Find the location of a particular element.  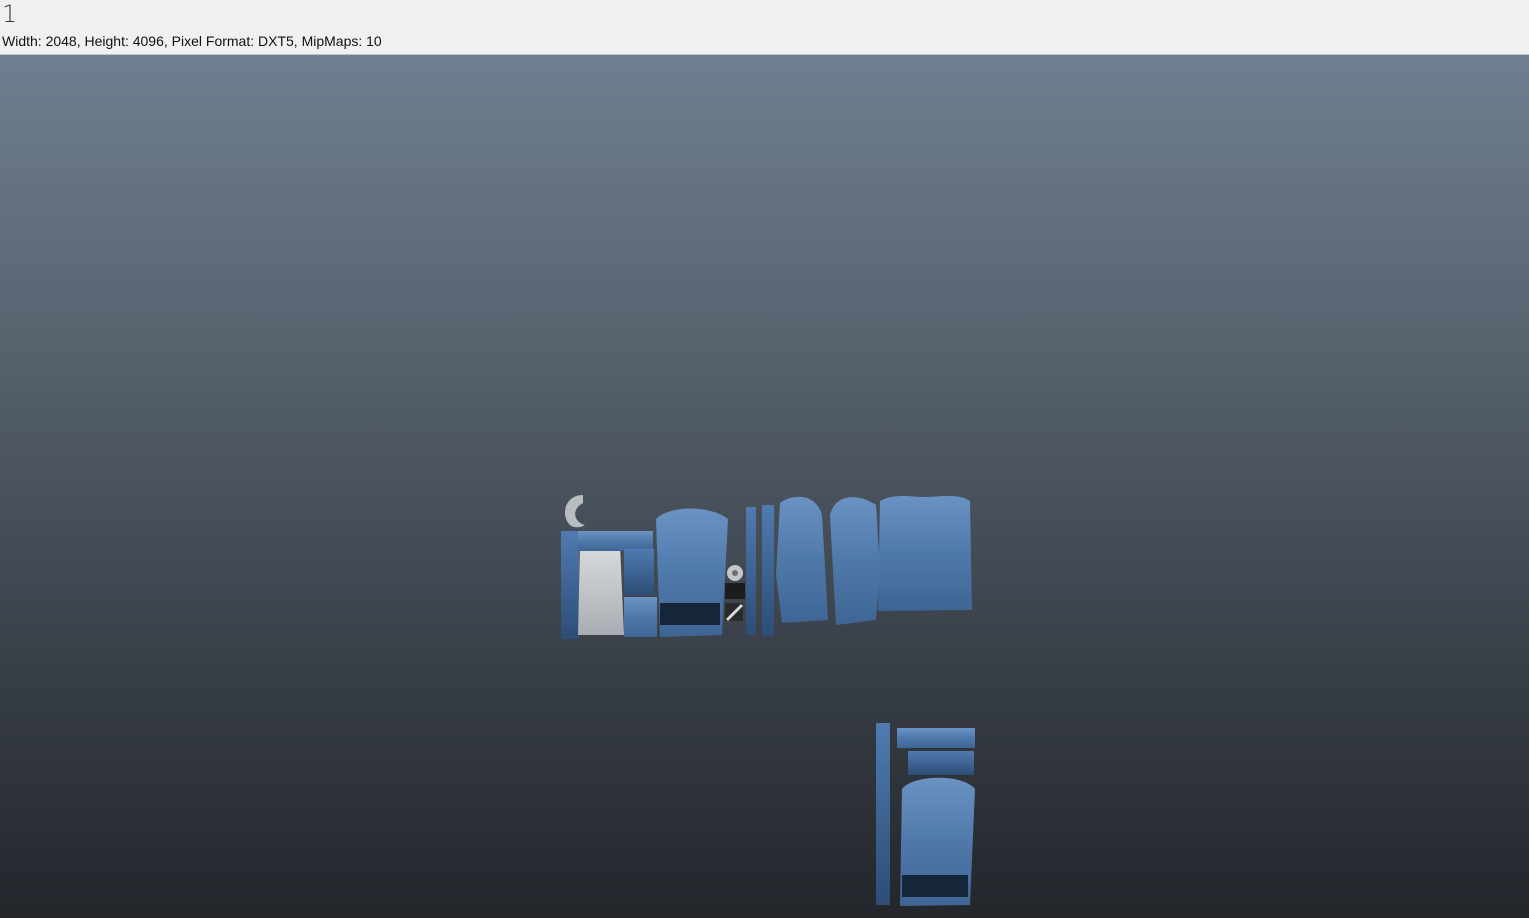

waistband-lower is located at coordinates (935, 886).